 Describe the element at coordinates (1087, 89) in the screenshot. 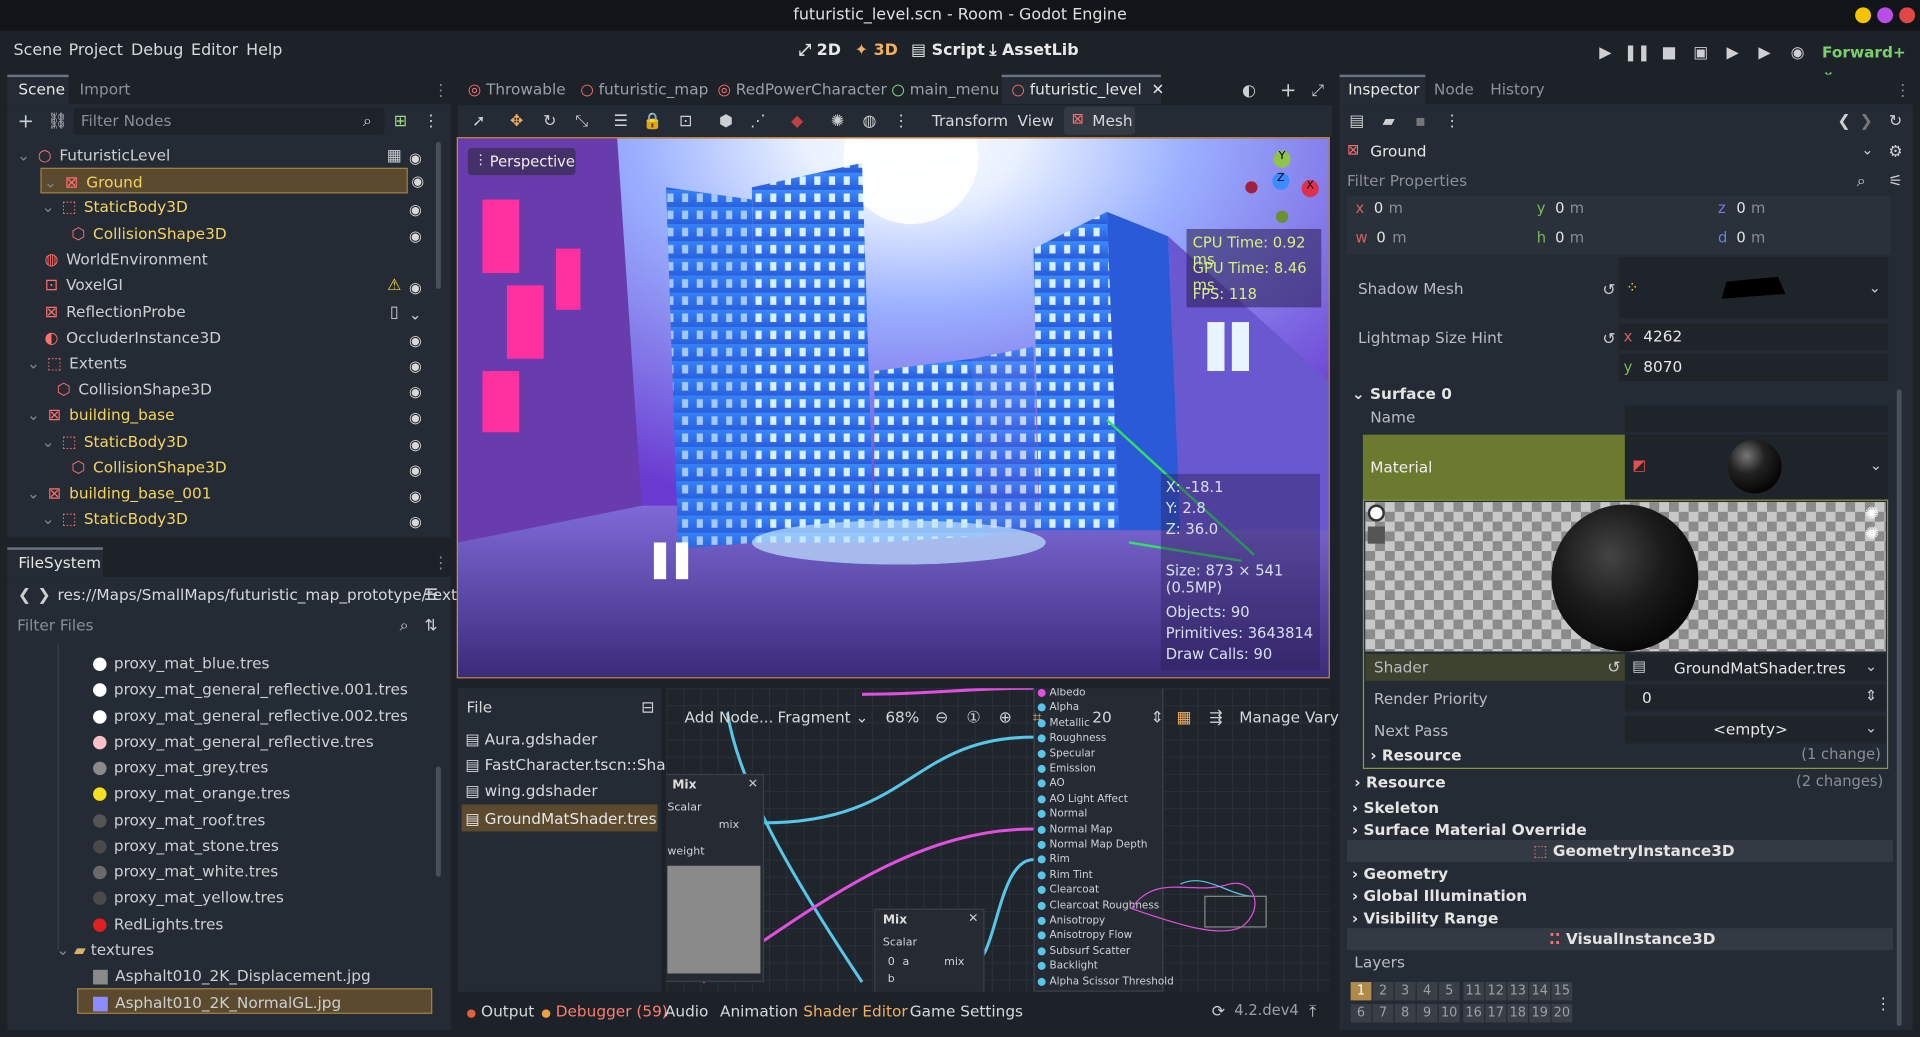

I see `scene-tab-active: ○ futuristic_level ✕` at that location.